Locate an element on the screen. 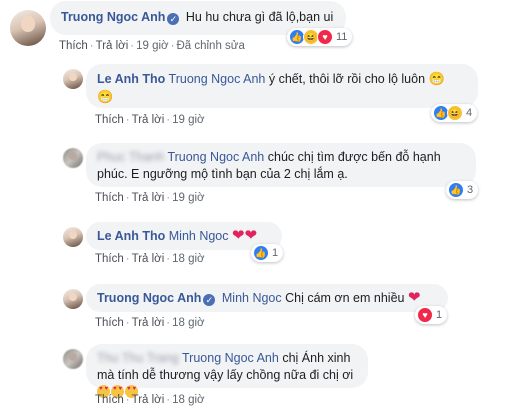 This screenshot has width=514, height=420. reactions-summary: 👍 3 is located at coordinates (462, 190).